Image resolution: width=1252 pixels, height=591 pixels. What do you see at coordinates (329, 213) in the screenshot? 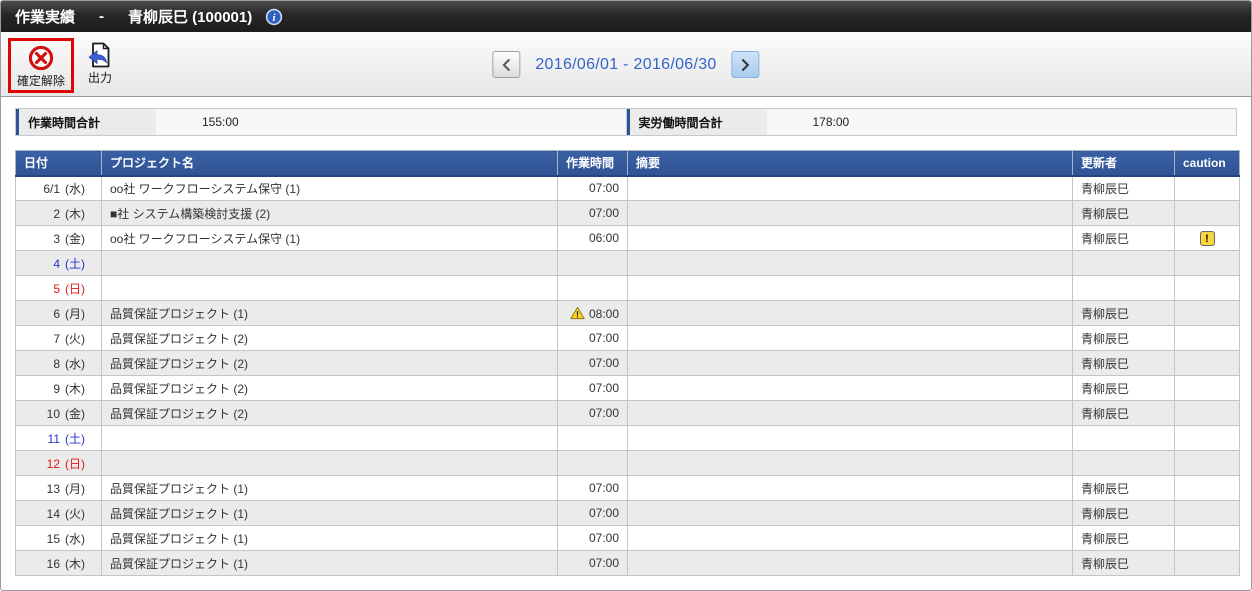
I see `project-cell: ■社 システム構築検討支援 (2)` at bounding box center [329, 213].